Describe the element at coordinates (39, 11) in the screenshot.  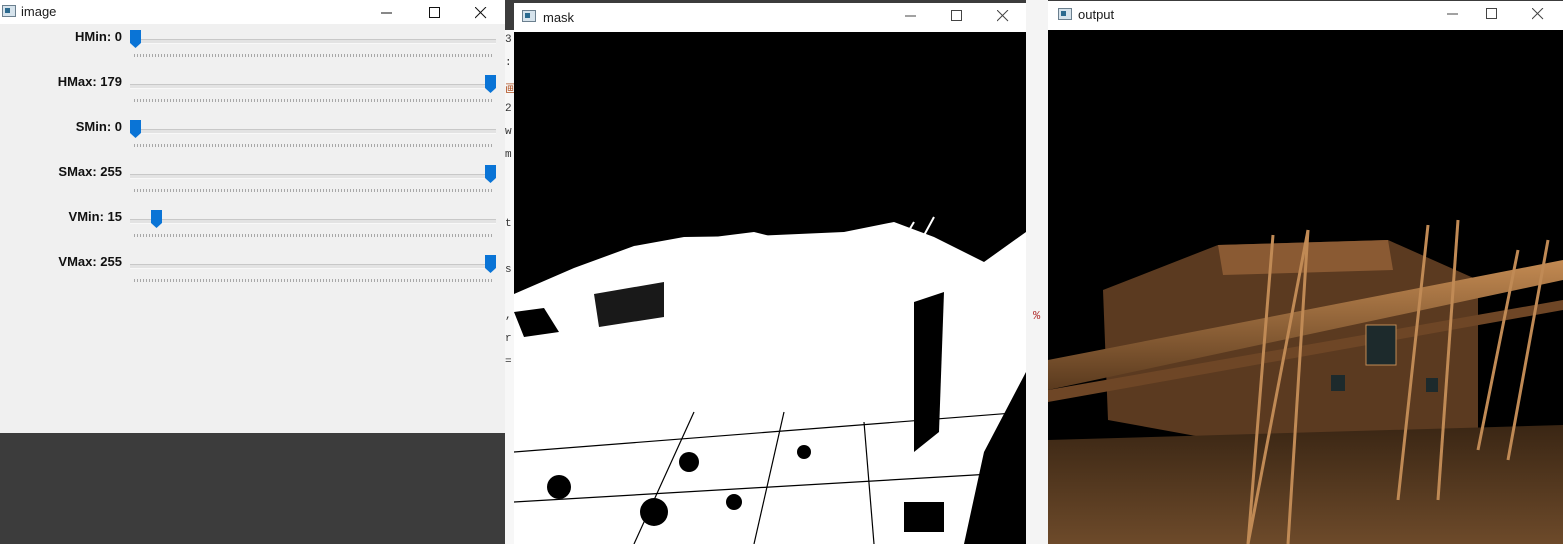
I see `window-title: image` at that location.